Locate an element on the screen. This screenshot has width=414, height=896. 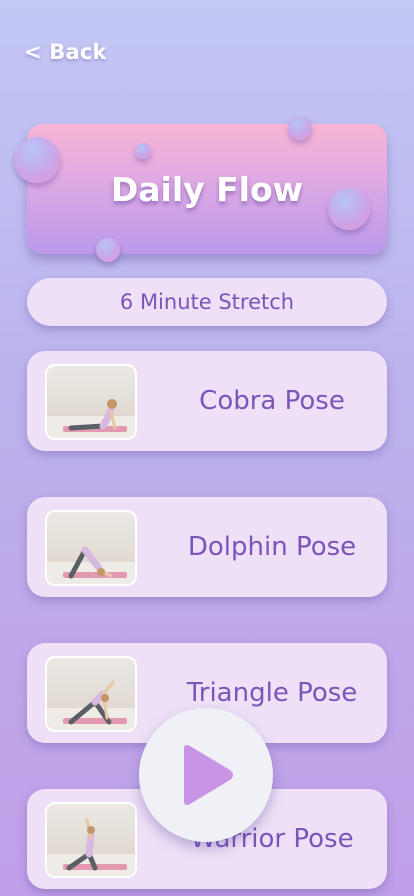
back-button: < Back is located at coordinates (65, 52).